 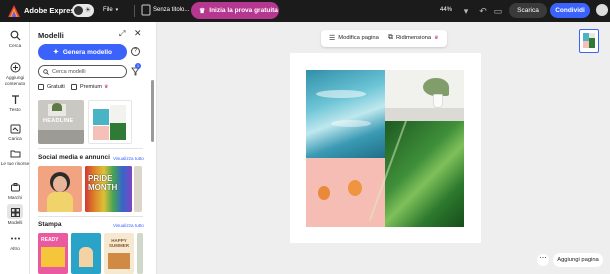 I want to click on template-thumbnail-headline: HEADLINE, so click(x=61, y=122).